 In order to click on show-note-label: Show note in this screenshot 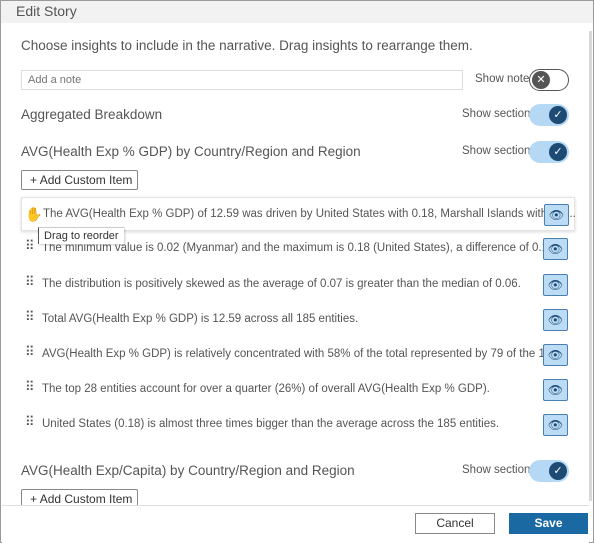, I will do `click(502, 79)`.